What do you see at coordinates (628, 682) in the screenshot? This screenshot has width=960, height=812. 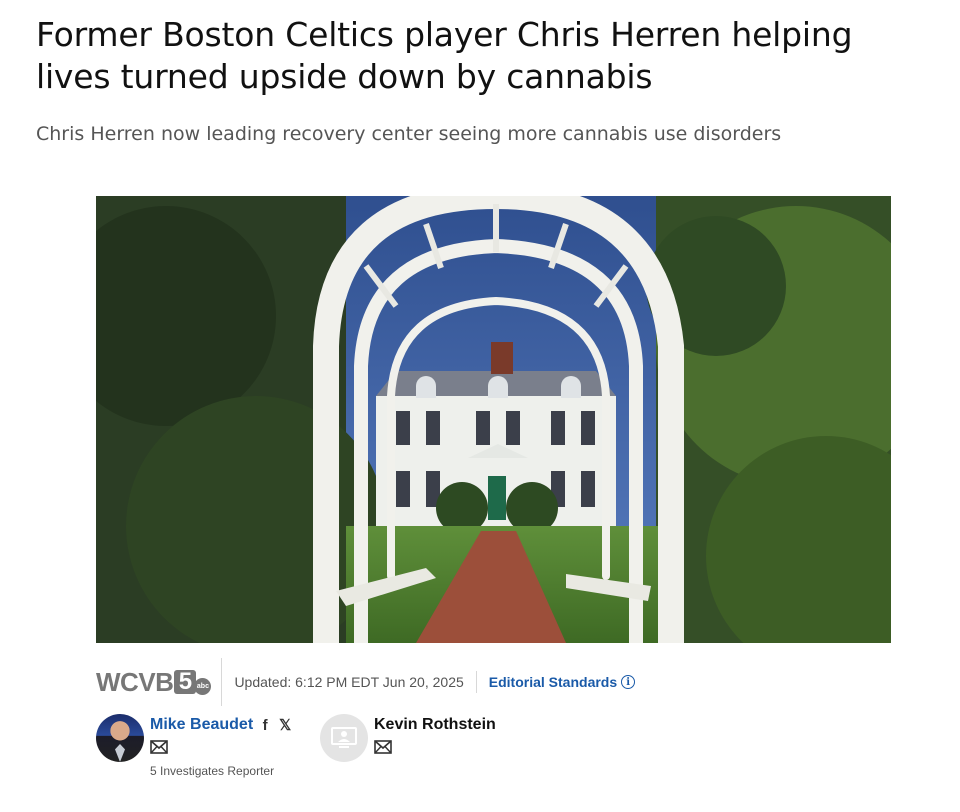 I see `info-icon: i` at bounding box center [628, 682].